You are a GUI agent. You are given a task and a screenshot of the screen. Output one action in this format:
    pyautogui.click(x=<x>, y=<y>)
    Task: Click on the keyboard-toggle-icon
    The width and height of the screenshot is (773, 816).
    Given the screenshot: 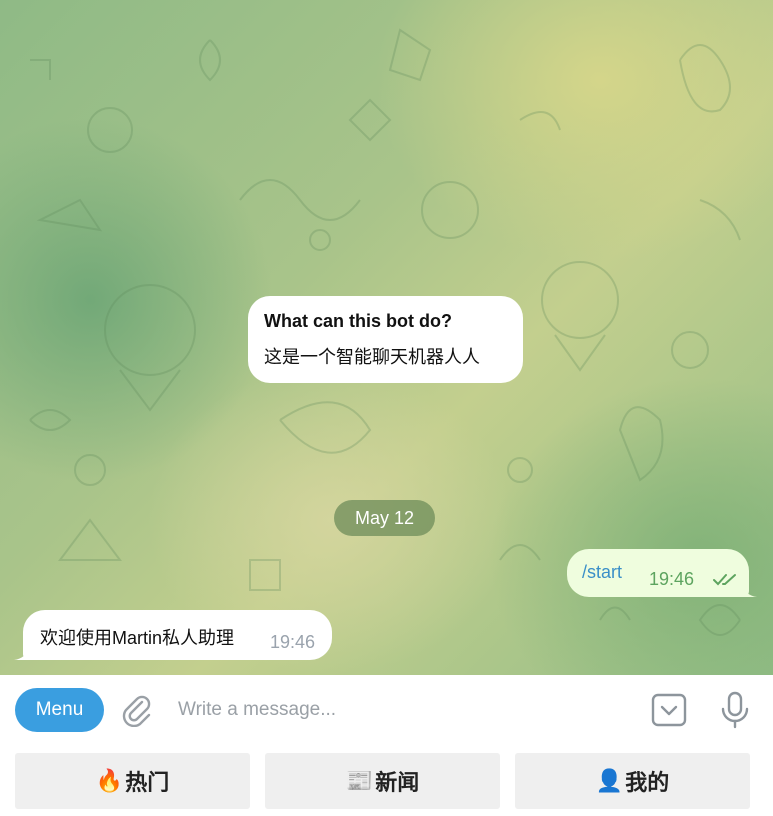 What is the action you would take?
    pyautogui.click(x=669, y=710)
    